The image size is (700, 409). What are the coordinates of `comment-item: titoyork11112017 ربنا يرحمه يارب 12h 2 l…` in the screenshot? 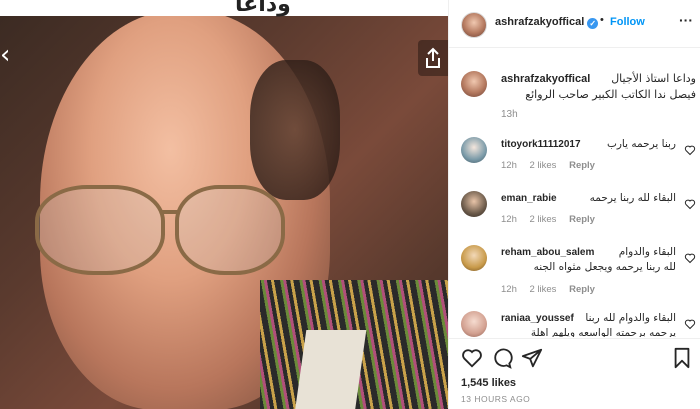 It's located at (578, 160).